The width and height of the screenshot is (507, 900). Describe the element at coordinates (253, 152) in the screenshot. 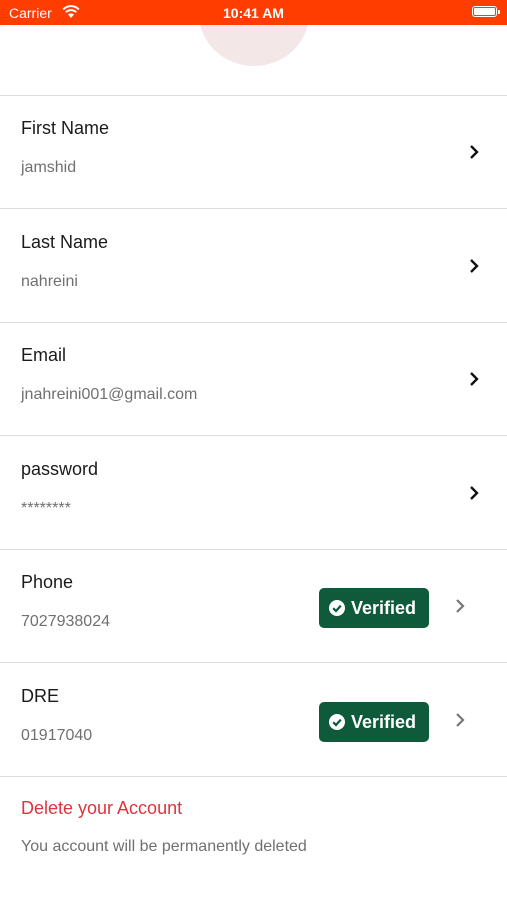

I see `first-name-row: First Name jamshid` at that location.